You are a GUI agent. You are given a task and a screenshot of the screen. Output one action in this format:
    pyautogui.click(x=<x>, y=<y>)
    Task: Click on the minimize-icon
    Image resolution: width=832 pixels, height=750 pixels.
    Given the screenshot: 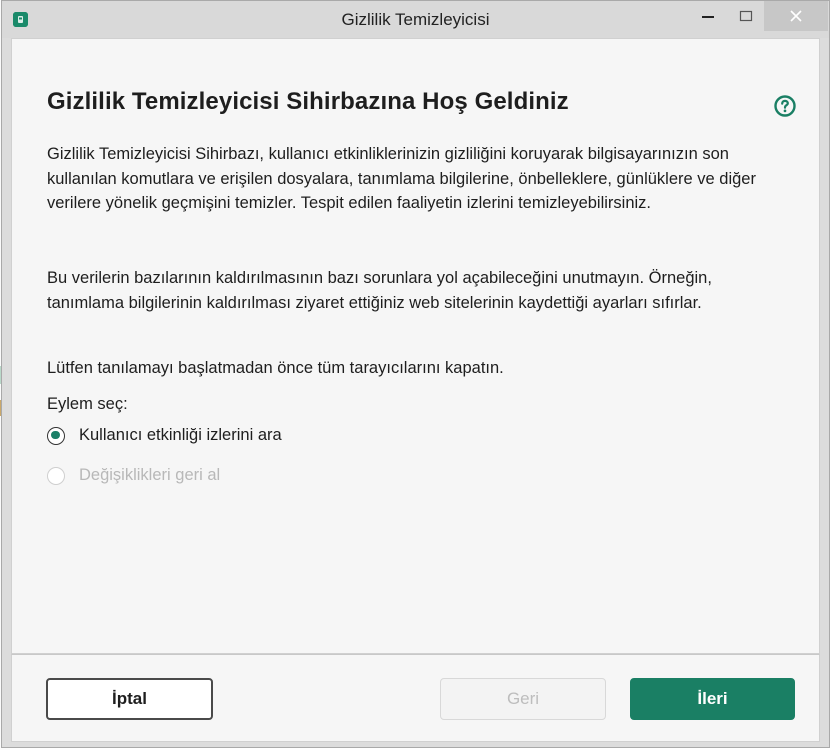 What is the action you would take?
    pyautogui.click(x=708, y=17)
    